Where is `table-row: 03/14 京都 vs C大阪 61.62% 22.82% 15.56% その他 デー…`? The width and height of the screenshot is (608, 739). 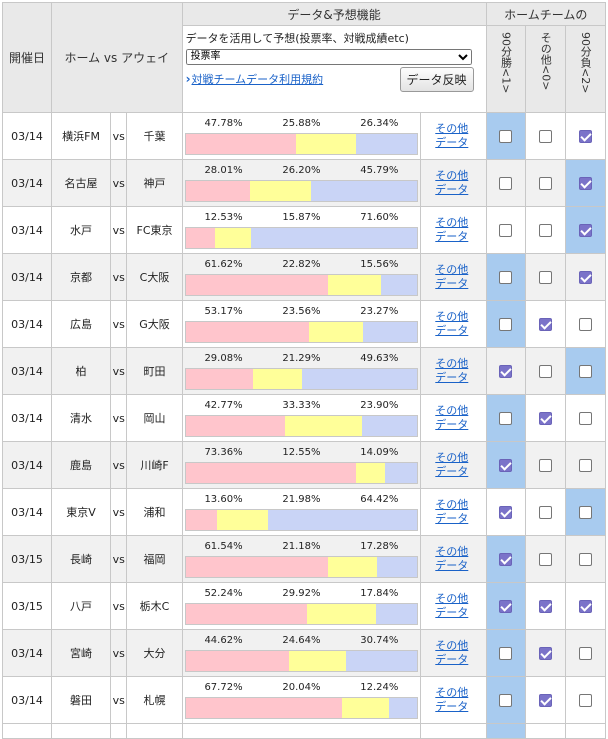 table-row: 03/14 京都 vs C大阪 61.62% 22.82% 15.56% その他 デー… is located at coordinates (304, 277).